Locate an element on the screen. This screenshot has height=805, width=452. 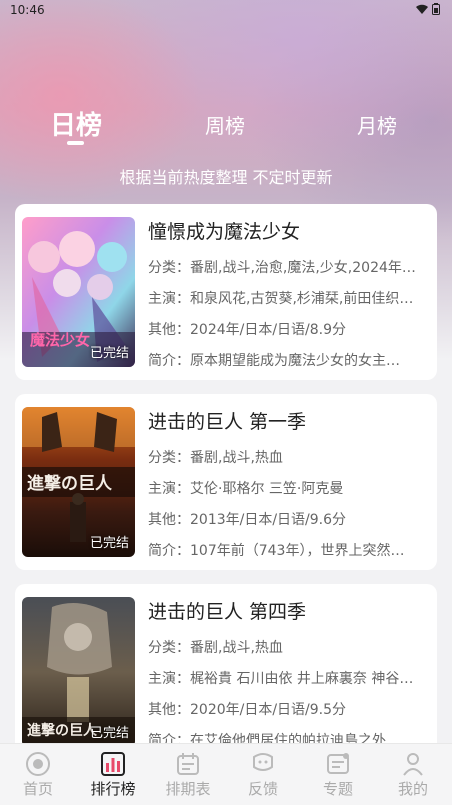
ranking-icon is located at coordinates (113, 764).